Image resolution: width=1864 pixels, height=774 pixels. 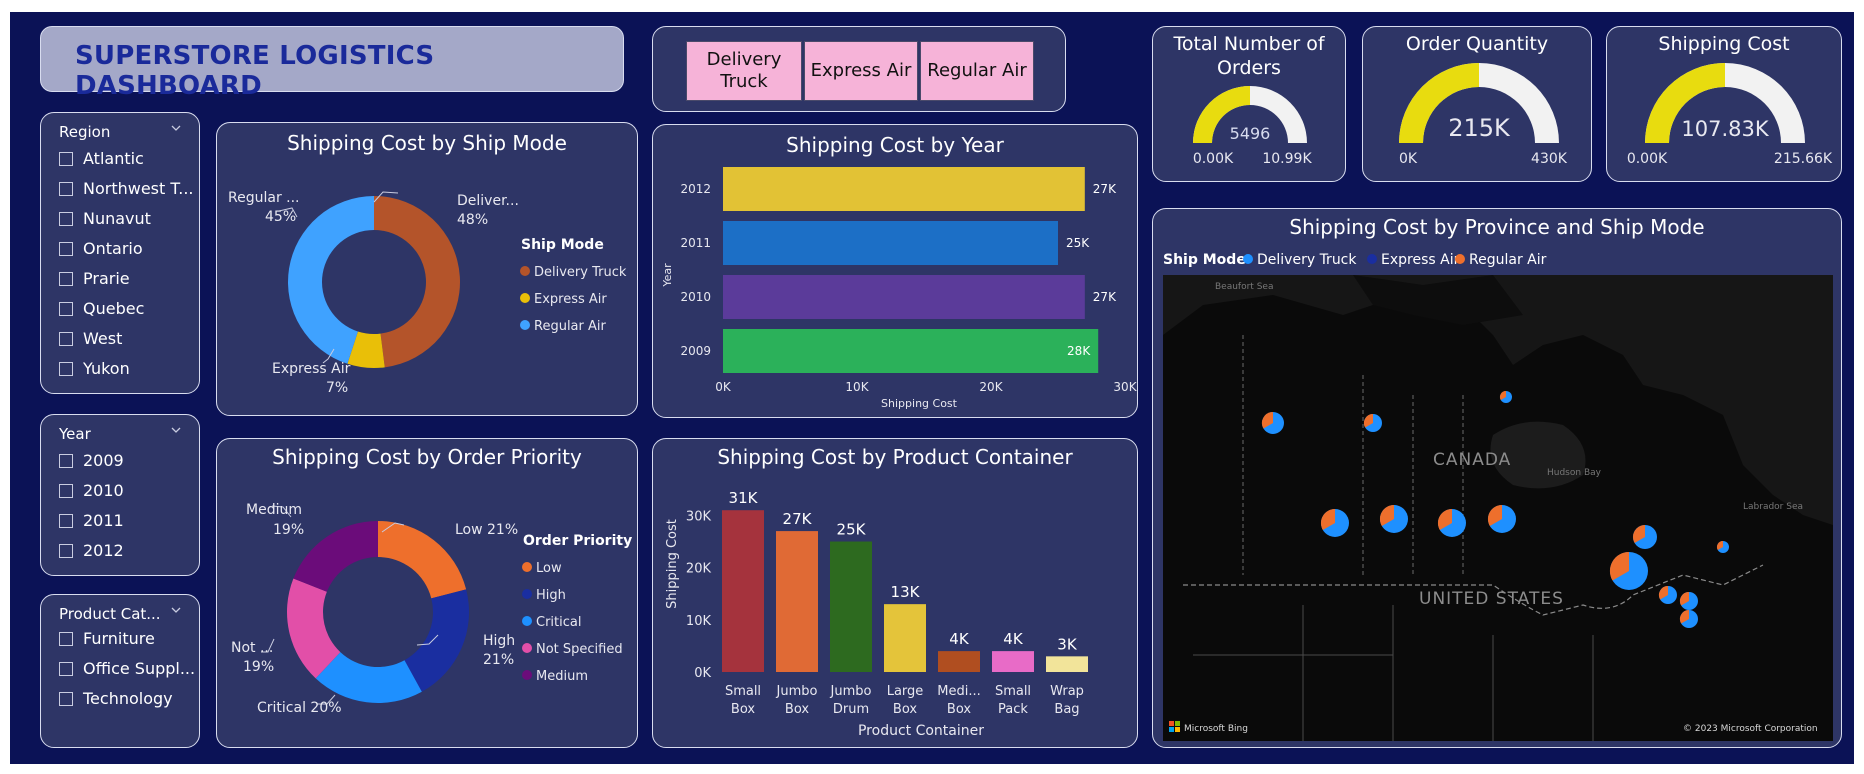 I want to click on express-air-button: Express Air, so click(x=861, y=71).